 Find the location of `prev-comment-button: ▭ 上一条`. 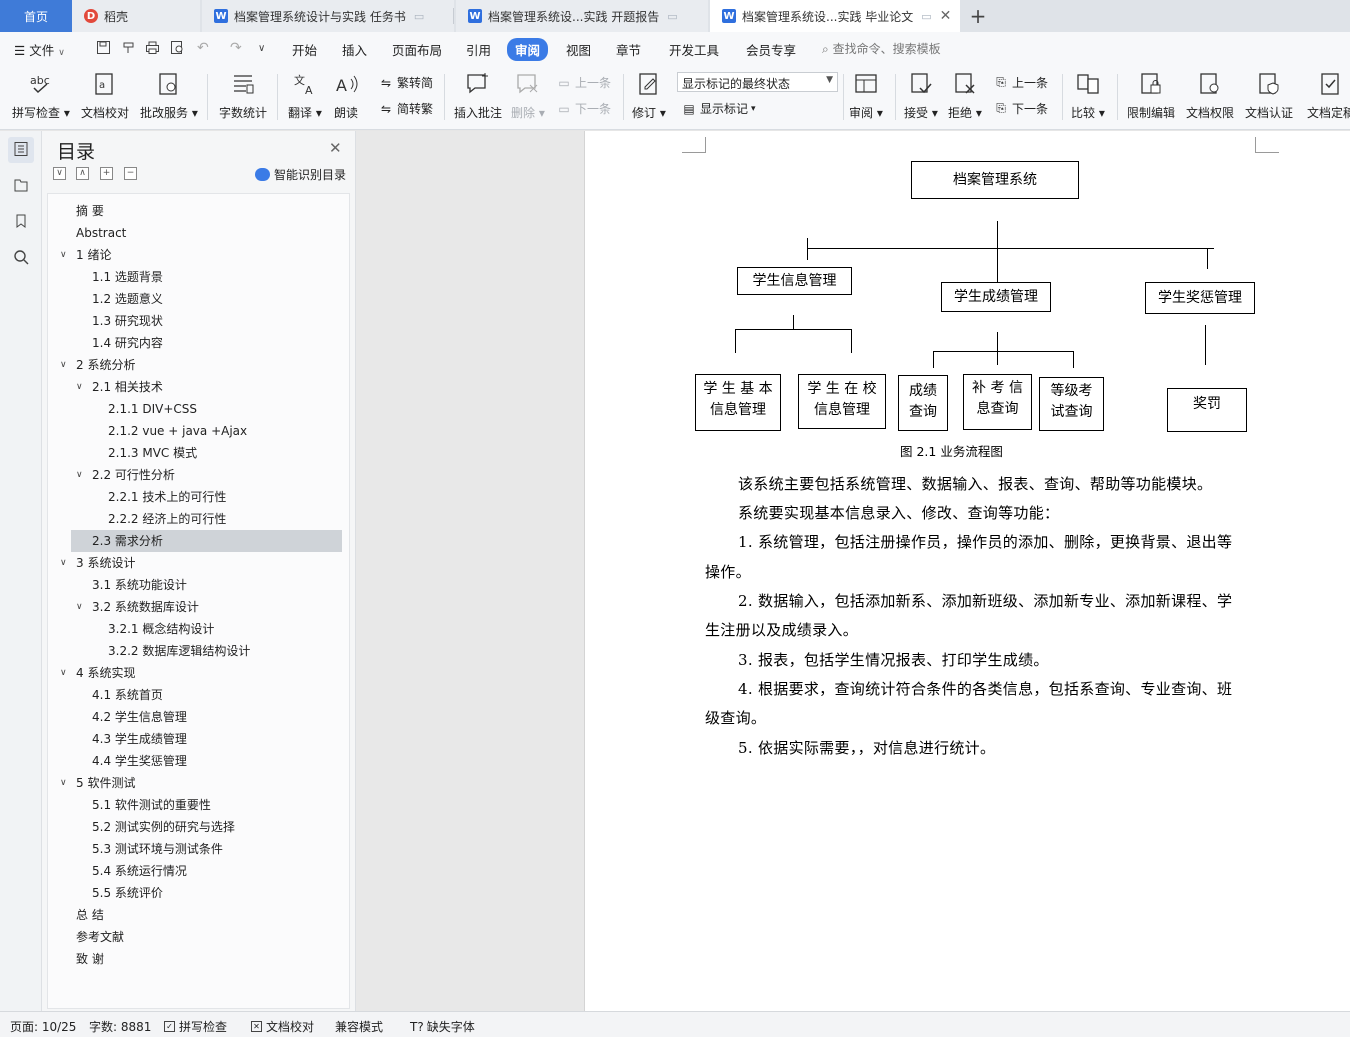

prev-comment-button: ▭ 上一条 is located at coordinates (583, 82).